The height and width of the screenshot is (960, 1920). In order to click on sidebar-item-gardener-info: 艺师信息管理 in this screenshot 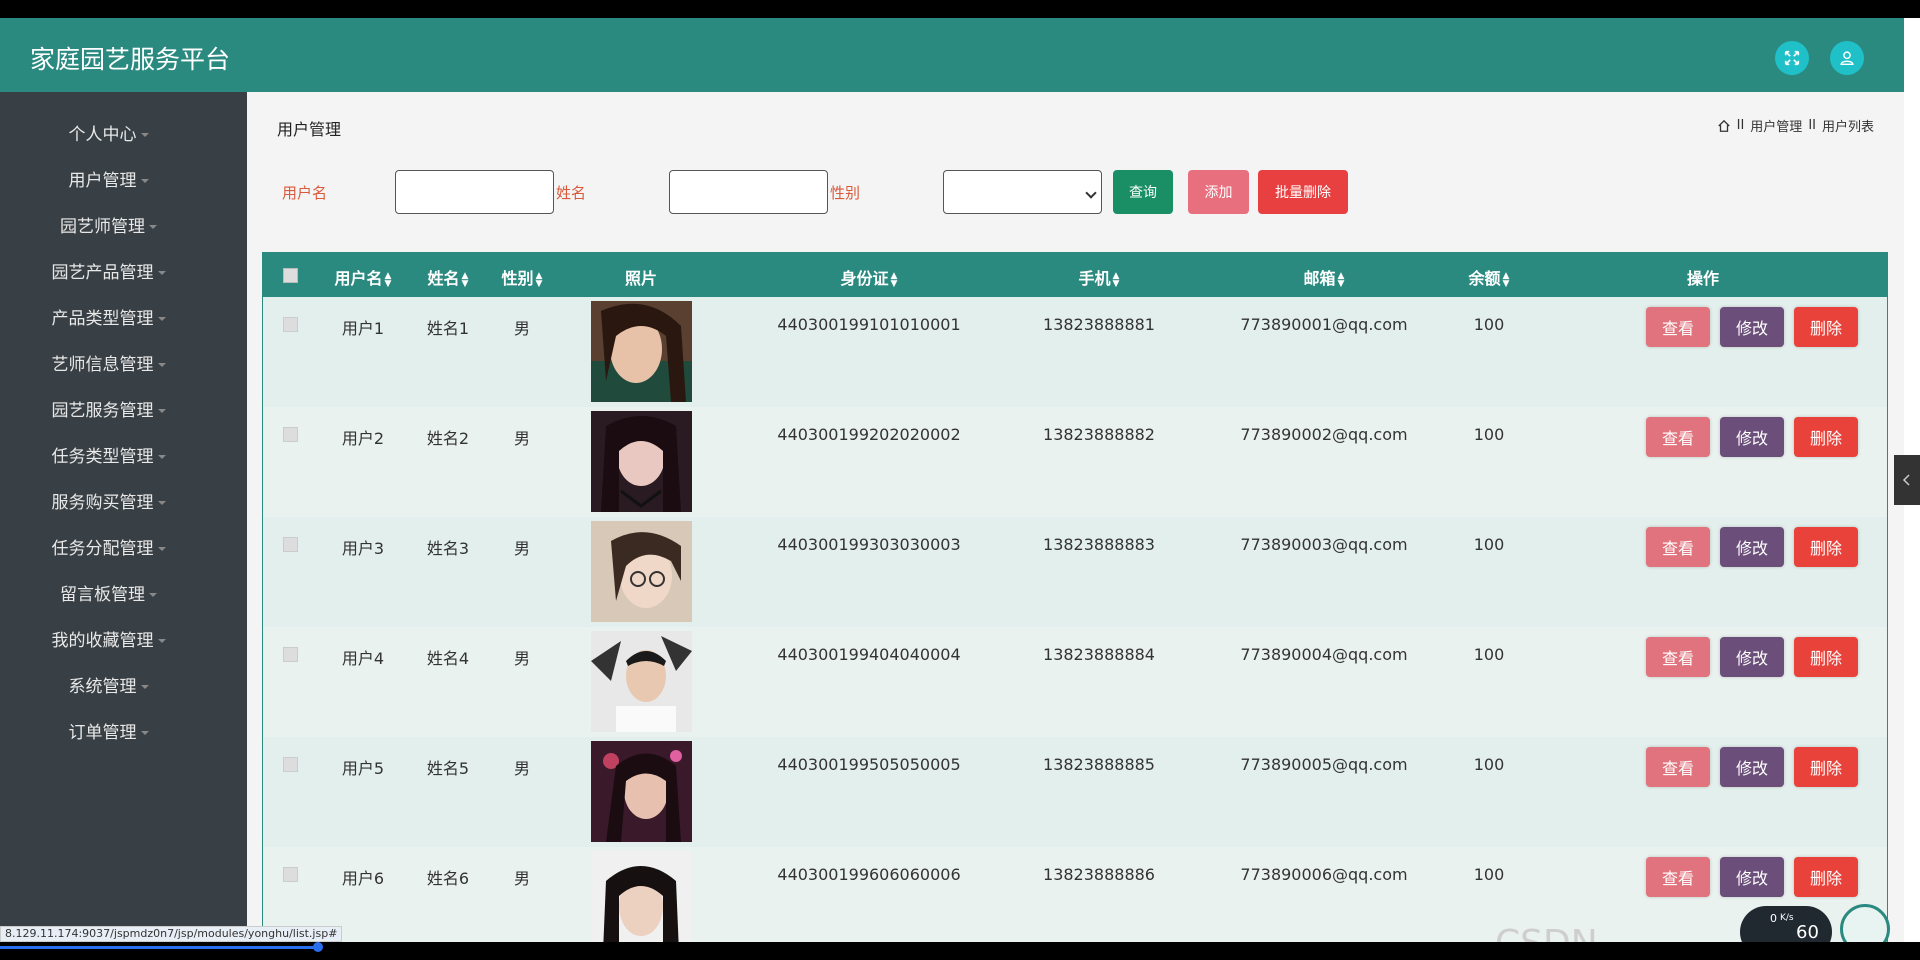, I will do `click(108, 362)`.